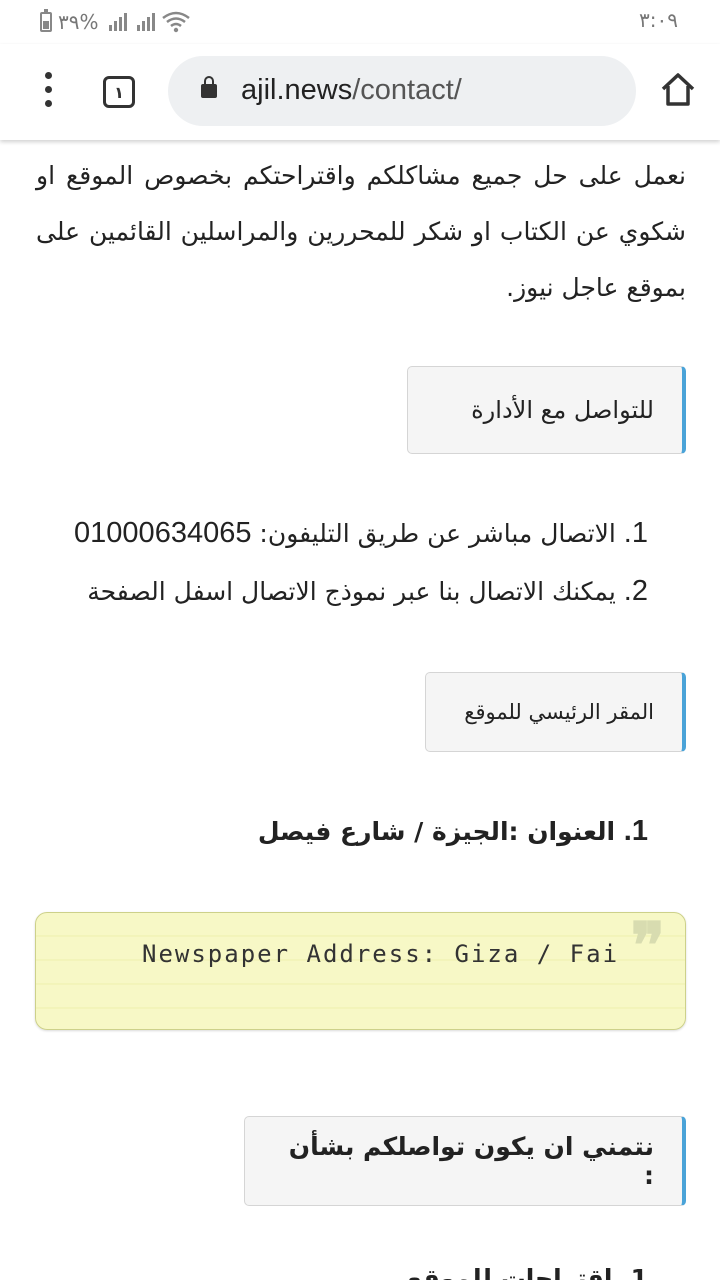 Image resolution: width=720 pixels, height=1280 pixels. I want to click on url-host: ajil.news, so click(297, 90).